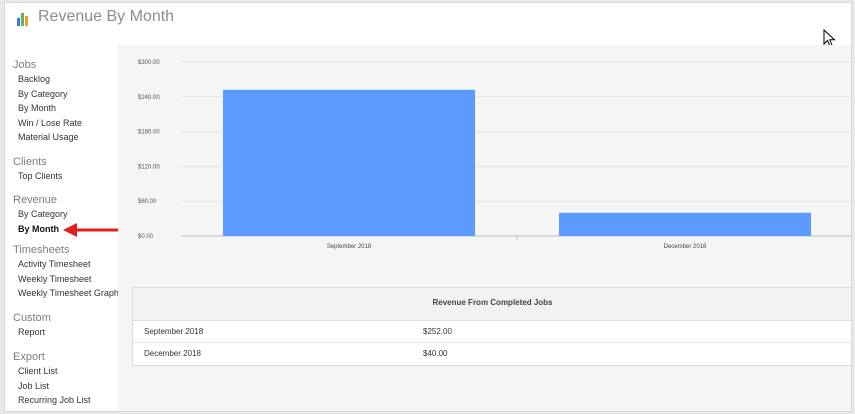 The width and height of the screenshot is (855, 414). What do you see at coordinates (66, 293) in the screenshot?
I see `sidebar-item-weekly-timesheet-graph: Weekly Timesheet Graph` at bounding box center [66, 293].